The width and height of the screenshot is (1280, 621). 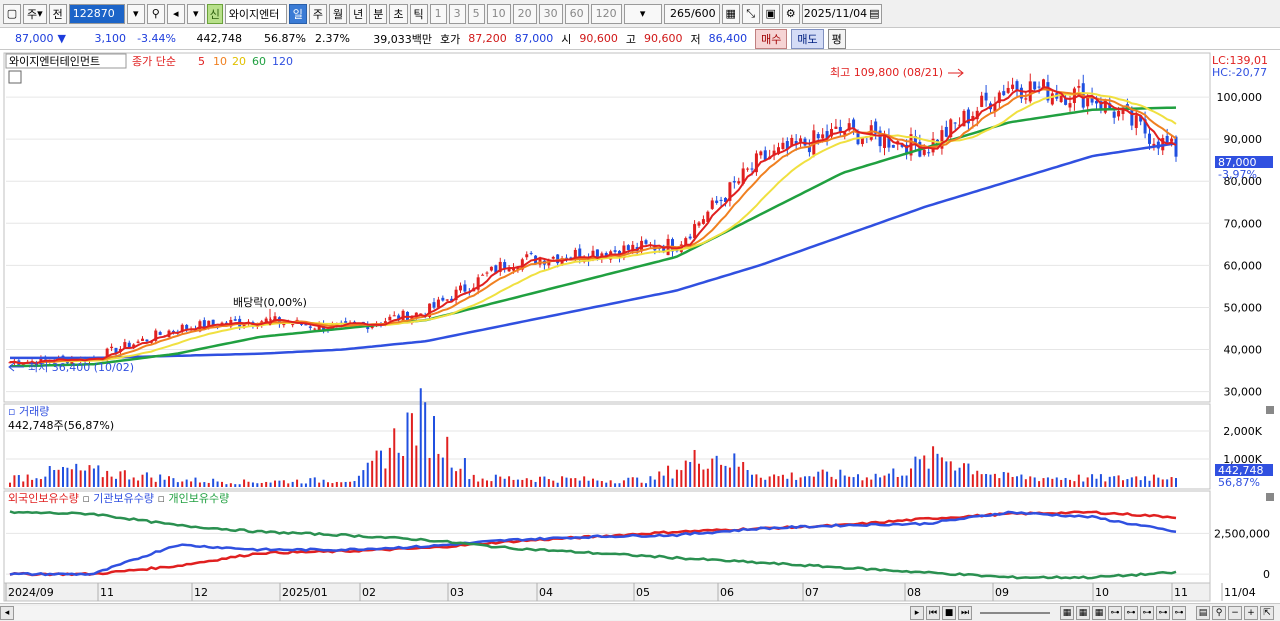 I want to click on interval-month: 월, so click(x=338, y=13).